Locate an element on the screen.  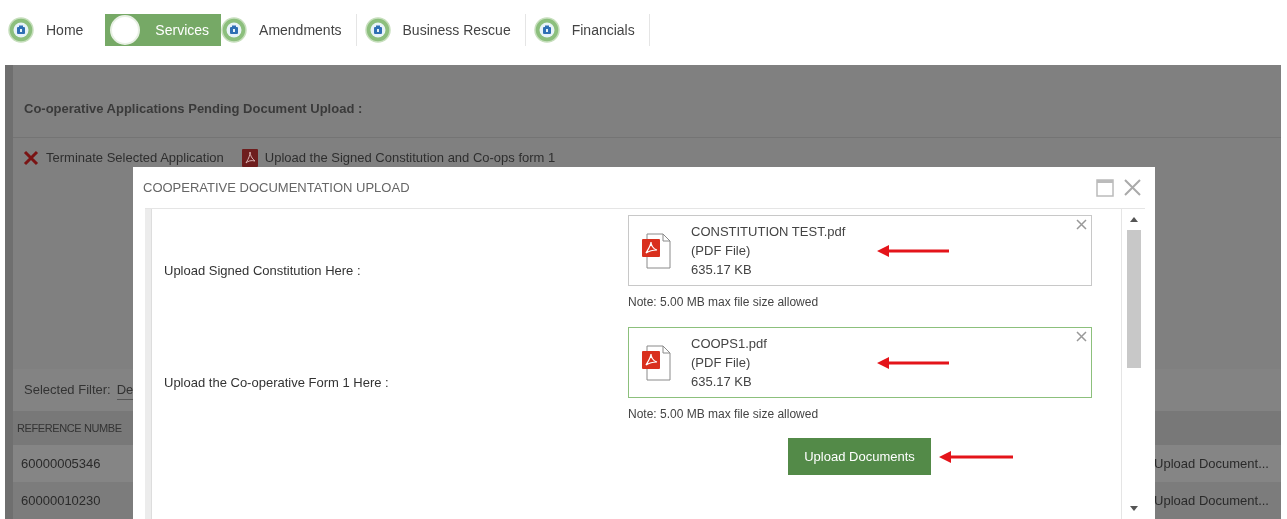
filter-label: Selected Filter: is located at coordinates (67, 390).